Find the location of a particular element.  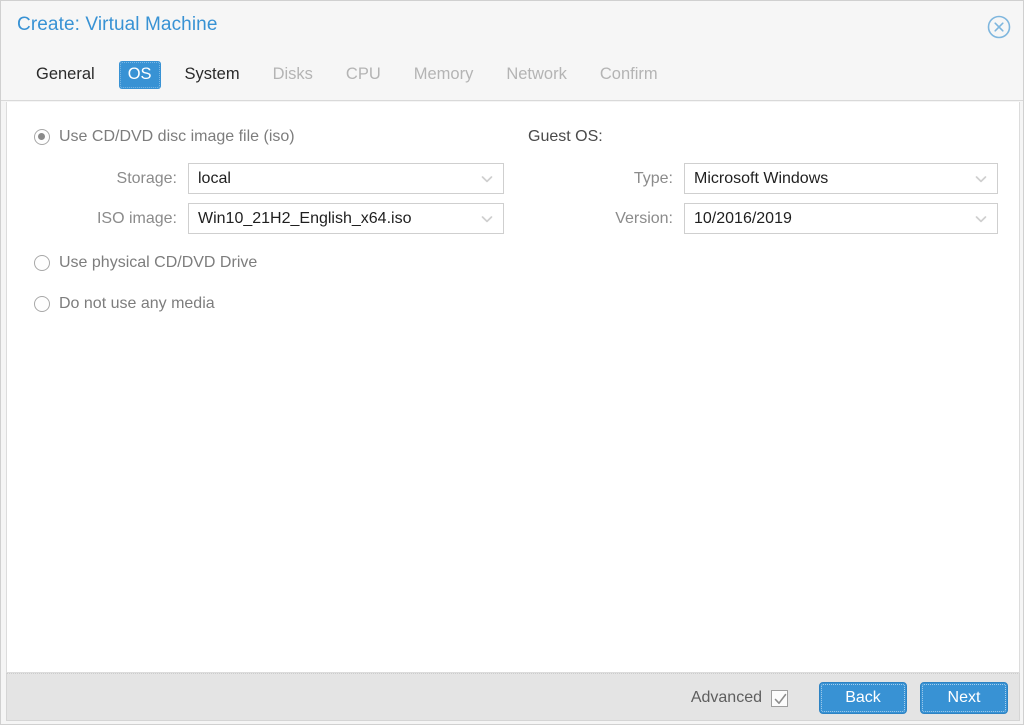

guest-os-heading: Guest OS: is located at coordinates (565, 136).